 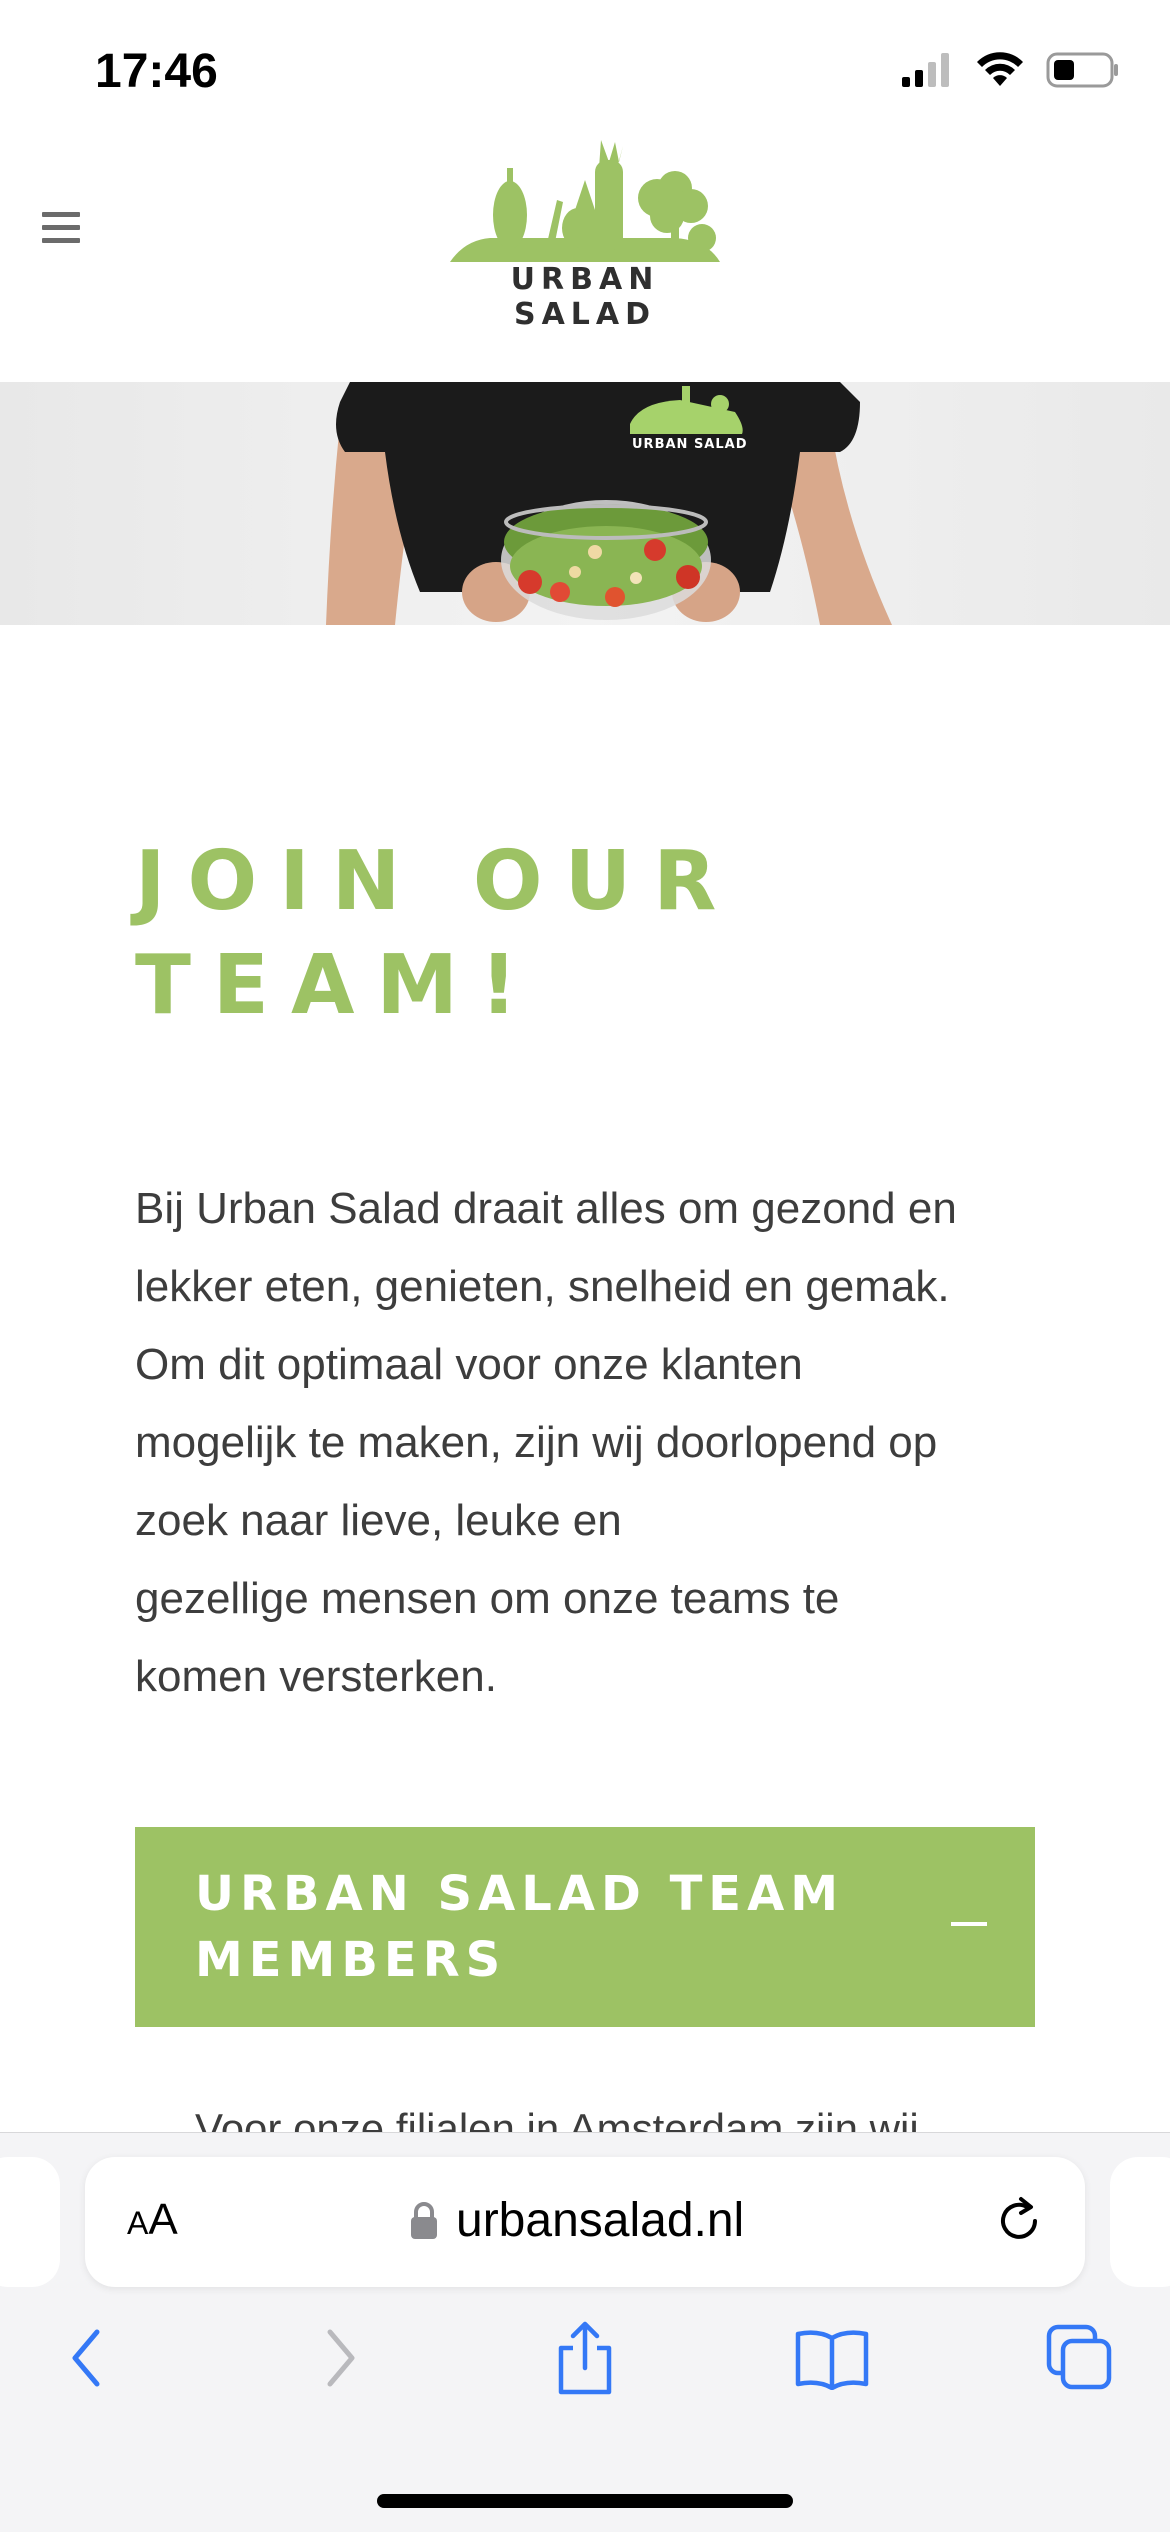 What do you see at coordinates (1082, 70) in the screenshot?
I see `battery-icon` at bounding box center [1082, 70].